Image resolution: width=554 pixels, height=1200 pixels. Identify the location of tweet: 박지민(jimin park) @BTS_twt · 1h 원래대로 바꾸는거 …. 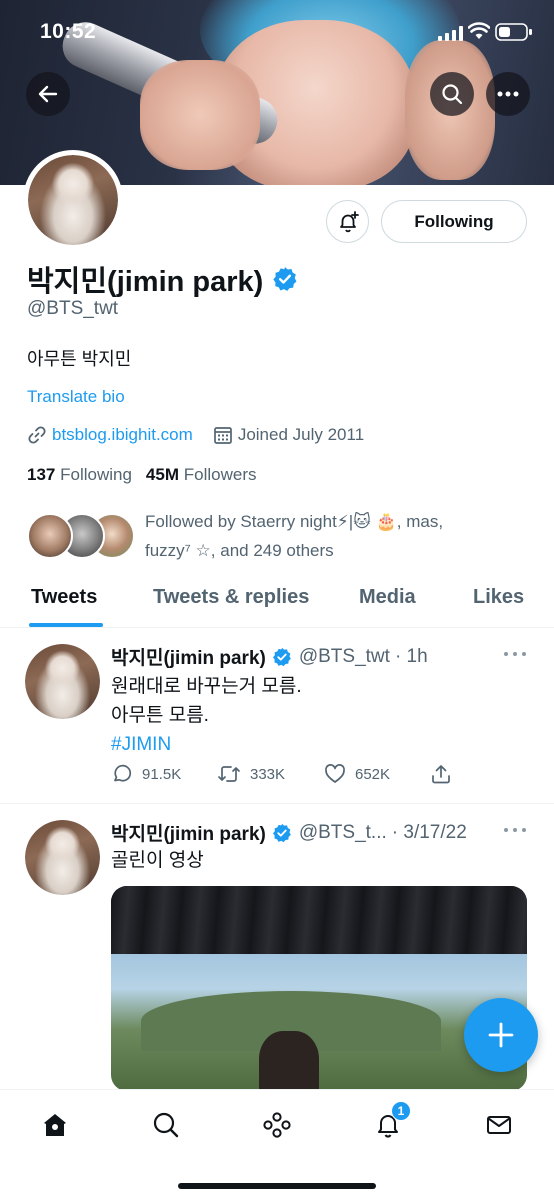
(277, 716).